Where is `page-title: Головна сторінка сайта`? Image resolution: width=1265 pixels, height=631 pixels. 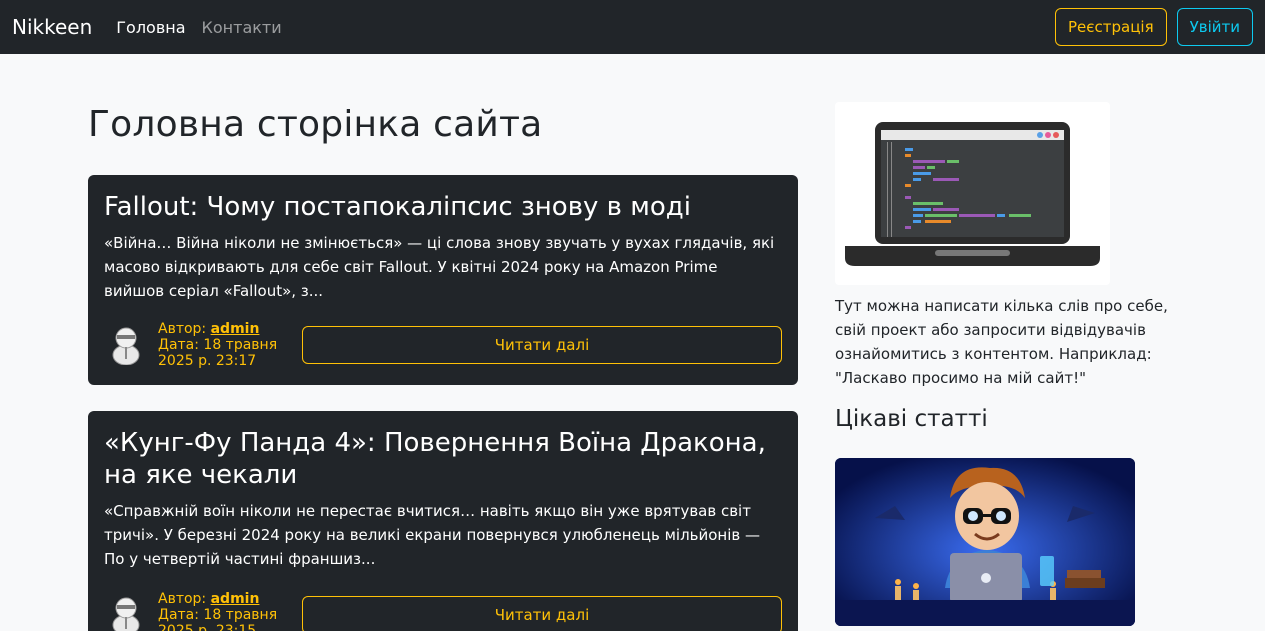 page-title: Головна сторінка сайта is located at coordinates (315, 124).